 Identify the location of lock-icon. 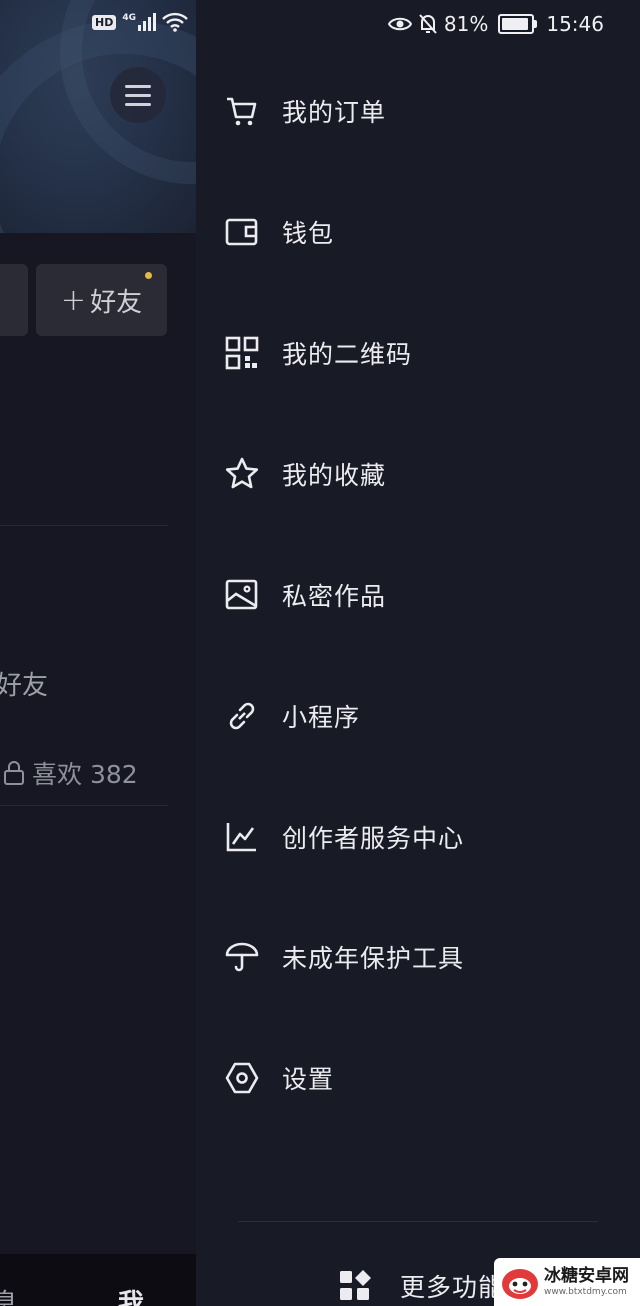
(14, 773).